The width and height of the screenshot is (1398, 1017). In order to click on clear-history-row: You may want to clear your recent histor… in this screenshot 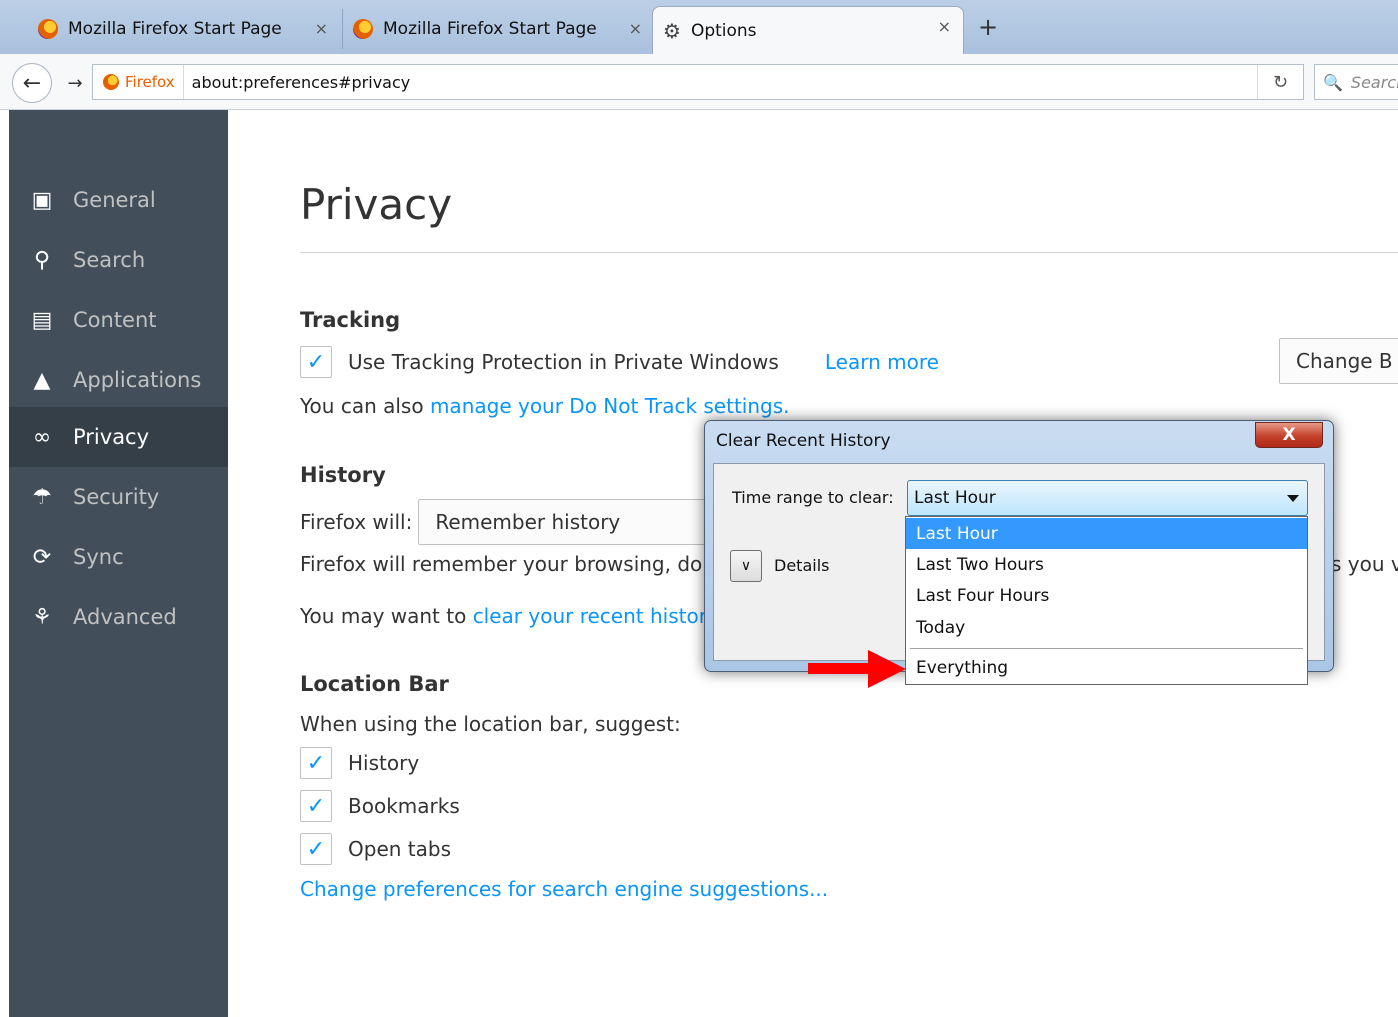, I will do `click(509, 616)`.